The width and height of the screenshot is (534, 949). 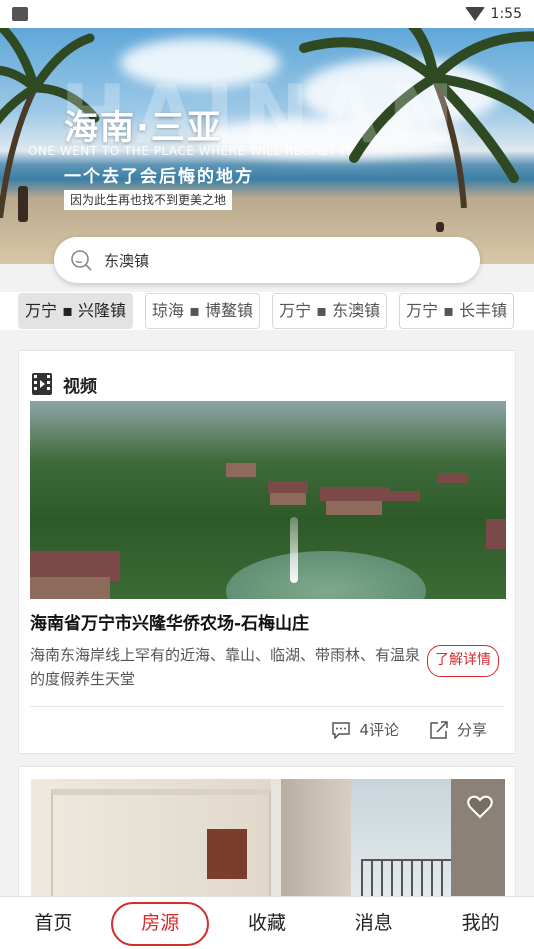 What do you see at coordinates (81, 260) in the screenshot?
I see `search-icon` at bounding box center [81, 260].